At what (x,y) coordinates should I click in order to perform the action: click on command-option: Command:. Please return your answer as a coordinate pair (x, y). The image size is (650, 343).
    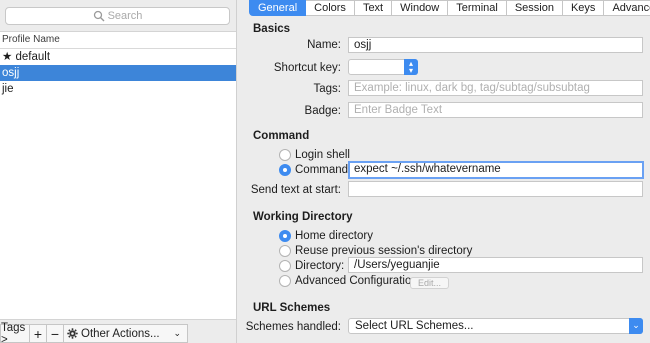
    Looking at the image, I should click on (315, 170).